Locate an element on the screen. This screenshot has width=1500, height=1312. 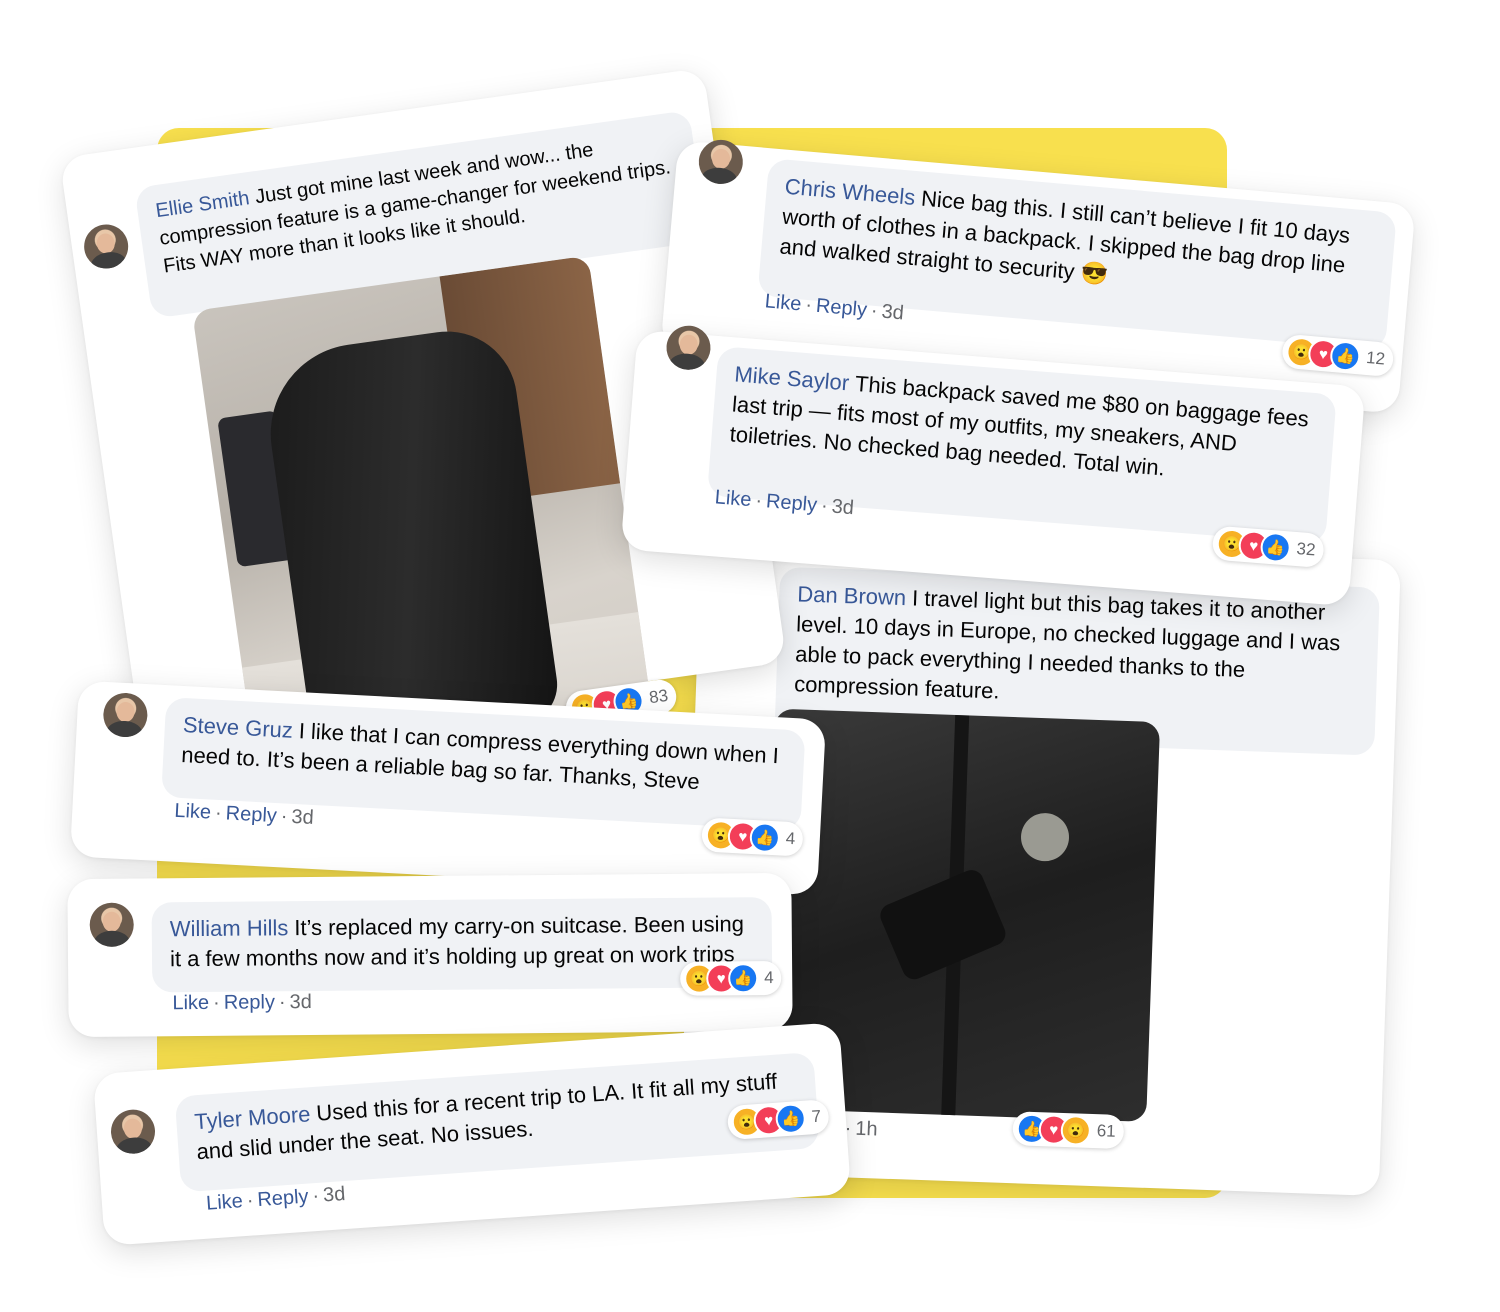
reaction-count: 12 is located at coordinates (1375, 358).